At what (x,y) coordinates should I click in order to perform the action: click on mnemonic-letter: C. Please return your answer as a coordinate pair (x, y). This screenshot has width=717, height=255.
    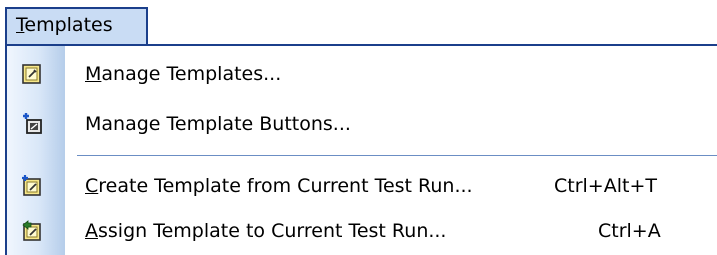
    Looking at the image, I should click on (92, 186).